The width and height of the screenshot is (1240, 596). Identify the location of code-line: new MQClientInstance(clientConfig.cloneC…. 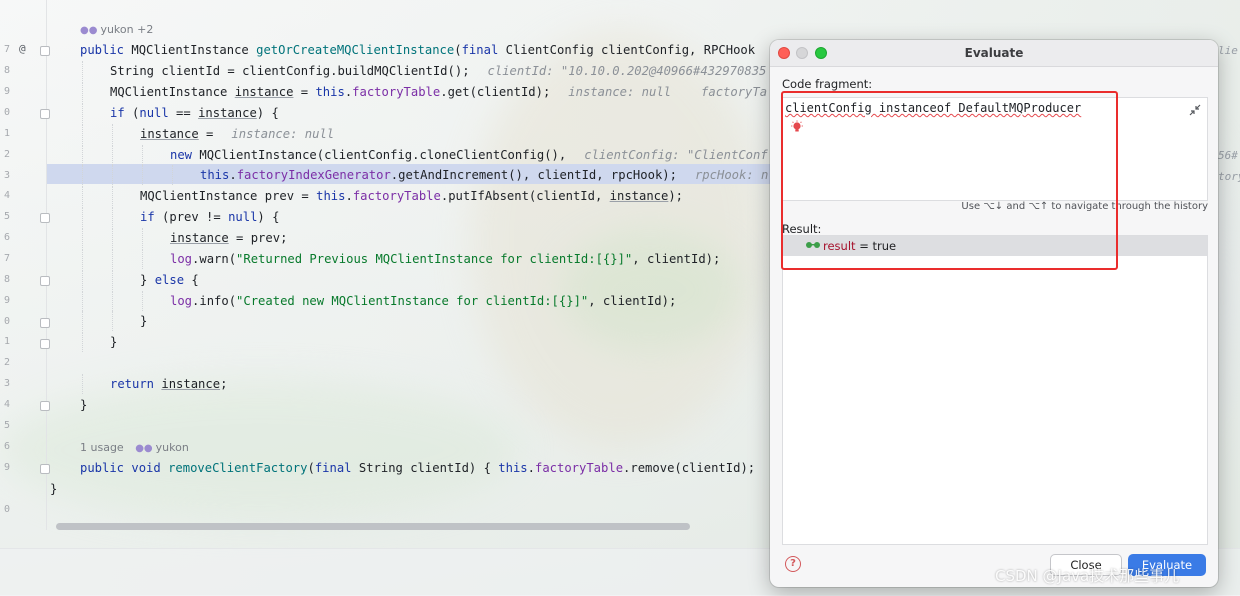
(425, 155).